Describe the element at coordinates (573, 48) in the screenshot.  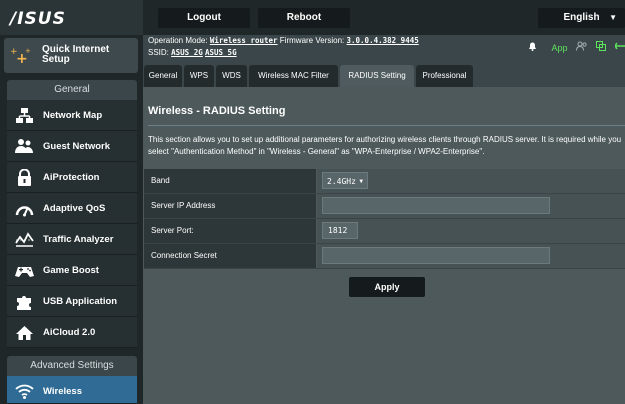
I see `status-icons: App` at that location.